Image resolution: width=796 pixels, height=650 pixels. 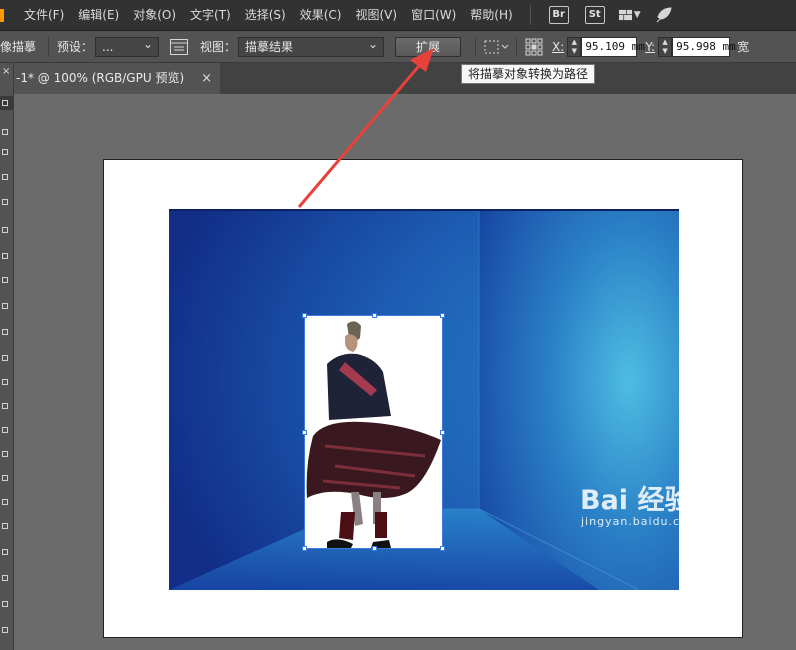 I want to click on scale-tool-icon, so click(x=6, y=406).